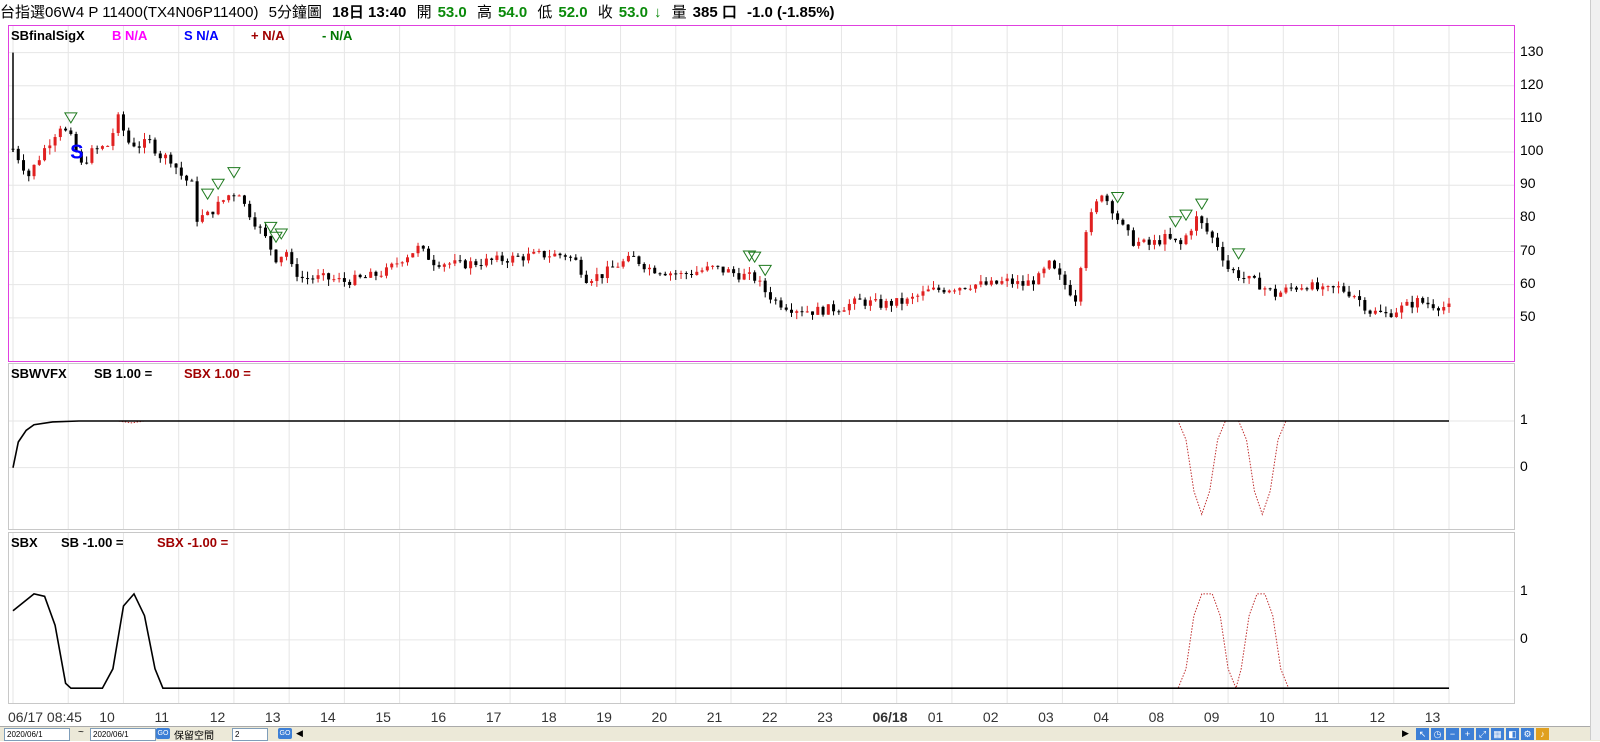  What do you see at coordinates (1532, 50) in the screenshot?
I see `price-axis-tick: 130` at bounding box center [1532, 50].